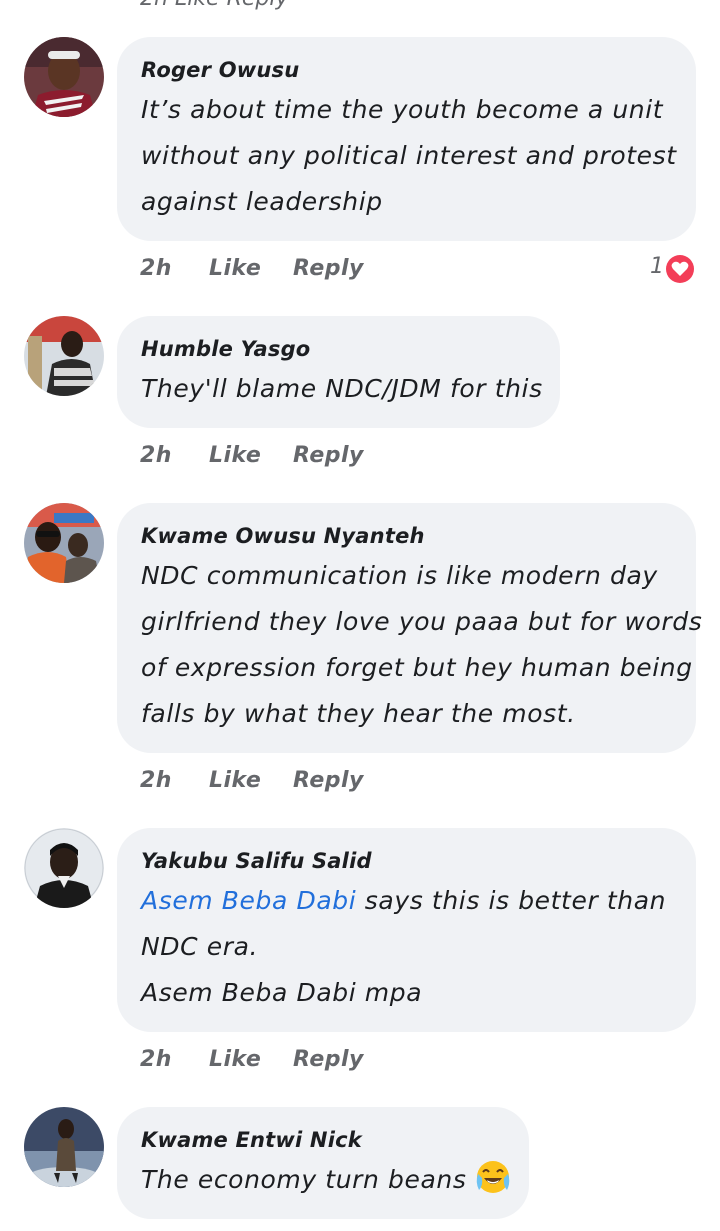 The height and width of the screenshot is (1231, 720). Describe the element at coordinates (200, 946) in the screenshot. I see `comment-text-line: NDC era.` at that location.